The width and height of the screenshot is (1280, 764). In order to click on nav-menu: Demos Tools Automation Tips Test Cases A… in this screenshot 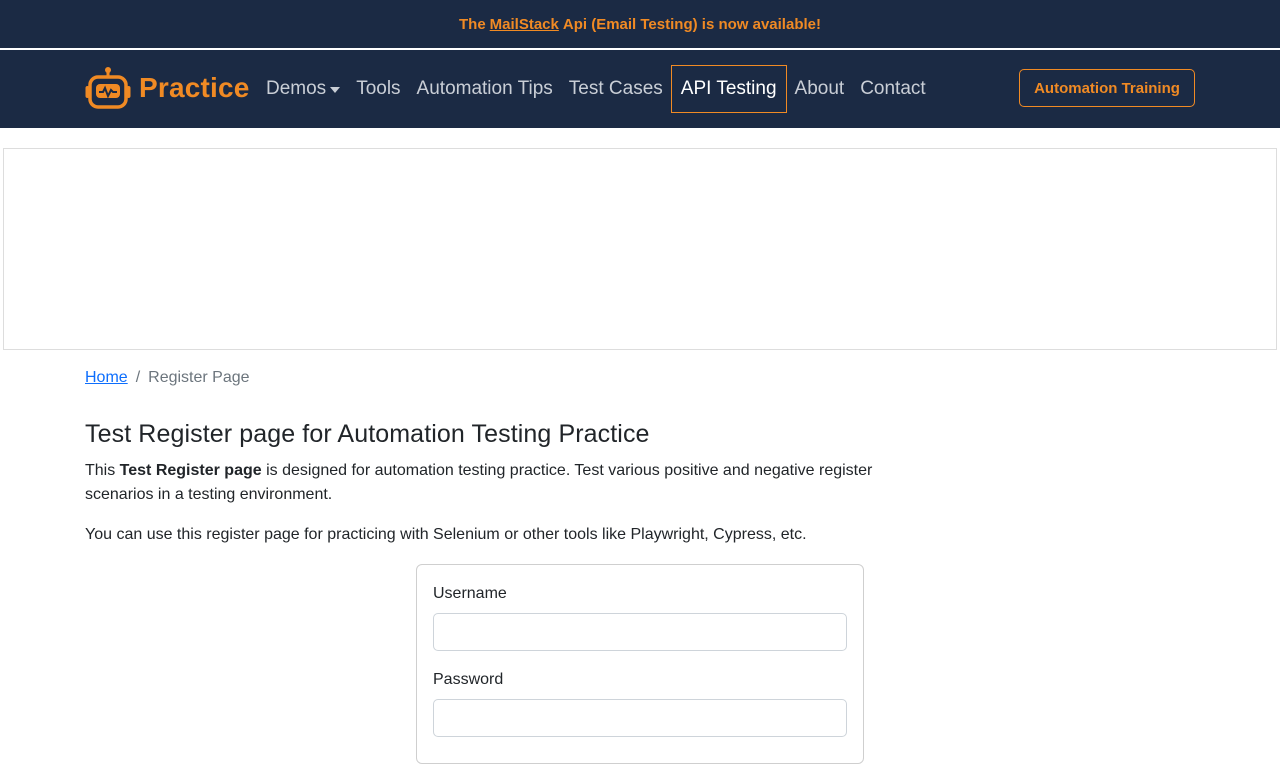, I will do `click(596, 89)`.